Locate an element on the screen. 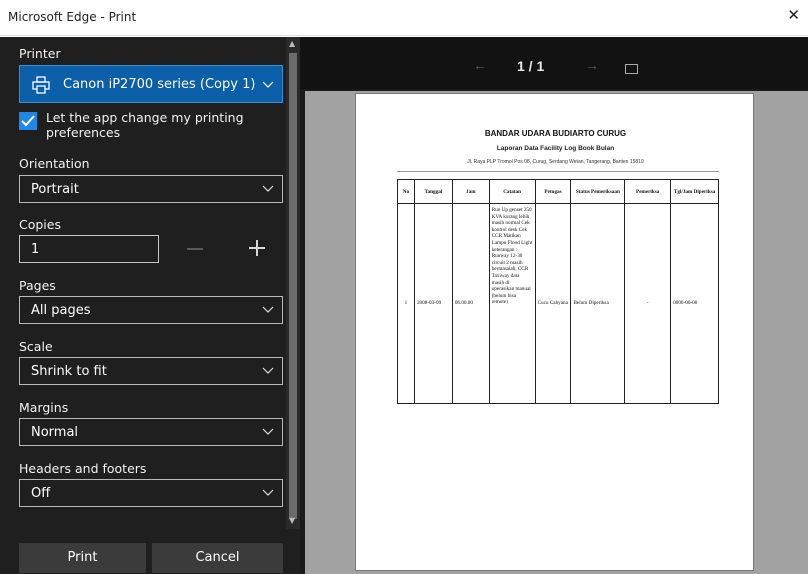 The width and height of the screenshot is (808, 574). cell-jam: 06.00.00 is located at coordinates (470, 303).